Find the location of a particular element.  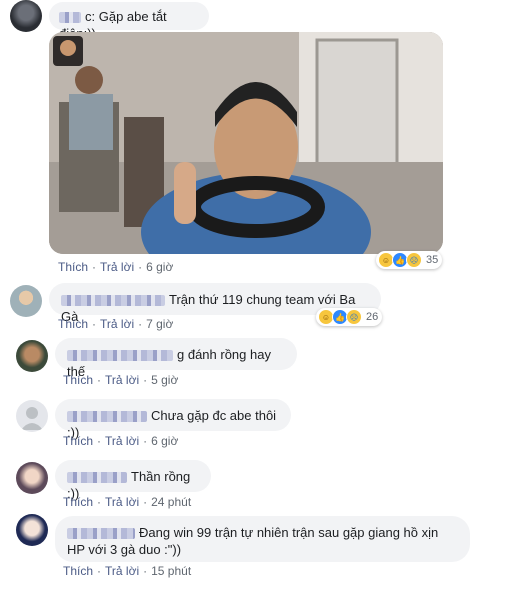

timestamp: 7 giờ is located at coordinates (159, 324).